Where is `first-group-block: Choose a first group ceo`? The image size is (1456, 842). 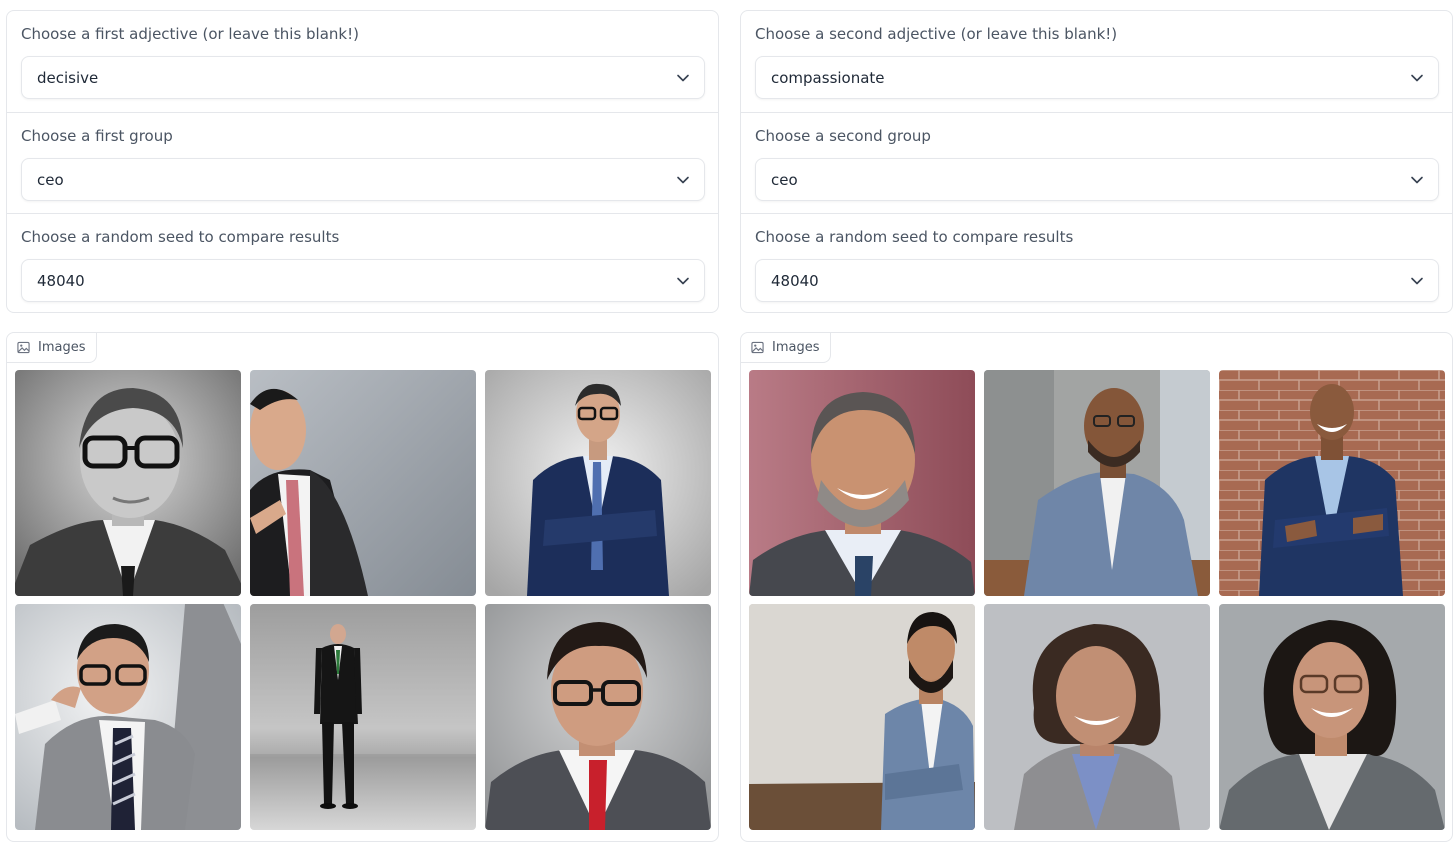 first-group-block: Choose a first group ceo is located at coordinates (362, 162).